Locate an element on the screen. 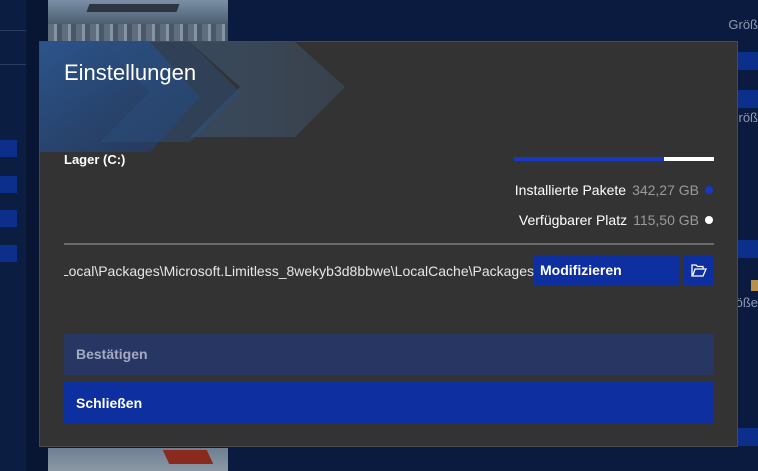 The width and height of the screenshot is (758, 471). free-dot-icon is located at coordinates (709, 220).